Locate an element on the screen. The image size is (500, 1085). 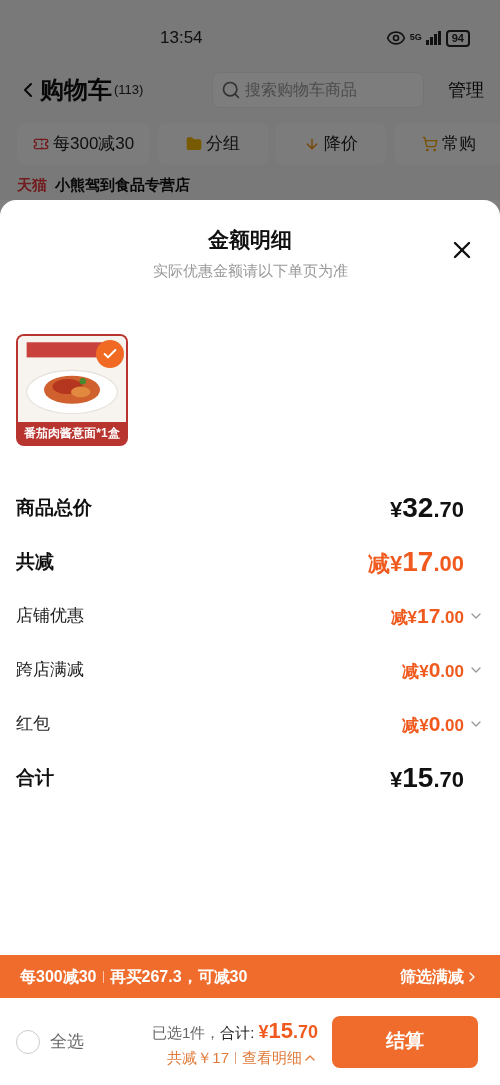
platform-label: 天猫 is located at coordinates (32, 184).